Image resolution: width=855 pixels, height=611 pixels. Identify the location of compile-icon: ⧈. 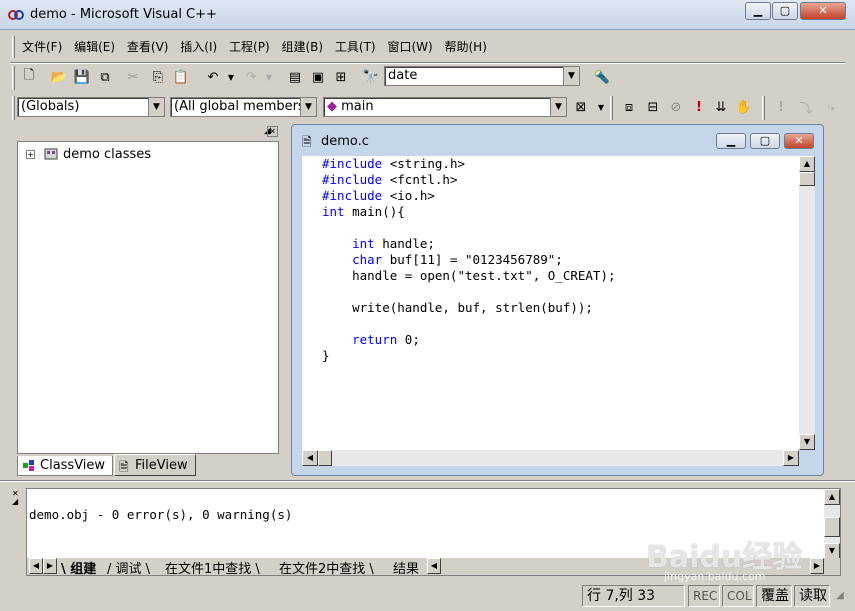
(629, 107).